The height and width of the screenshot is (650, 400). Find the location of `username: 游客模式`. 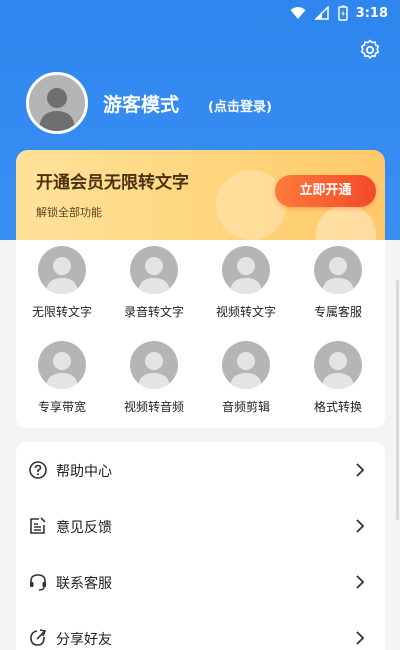

username: 游客模式 is located at coordinates (141, 105).